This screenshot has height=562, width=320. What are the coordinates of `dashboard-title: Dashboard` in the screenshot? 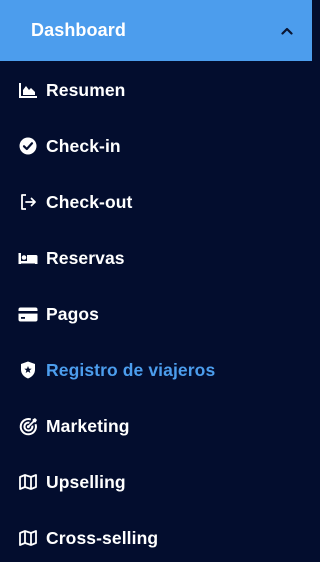 It's located at (78, 30).